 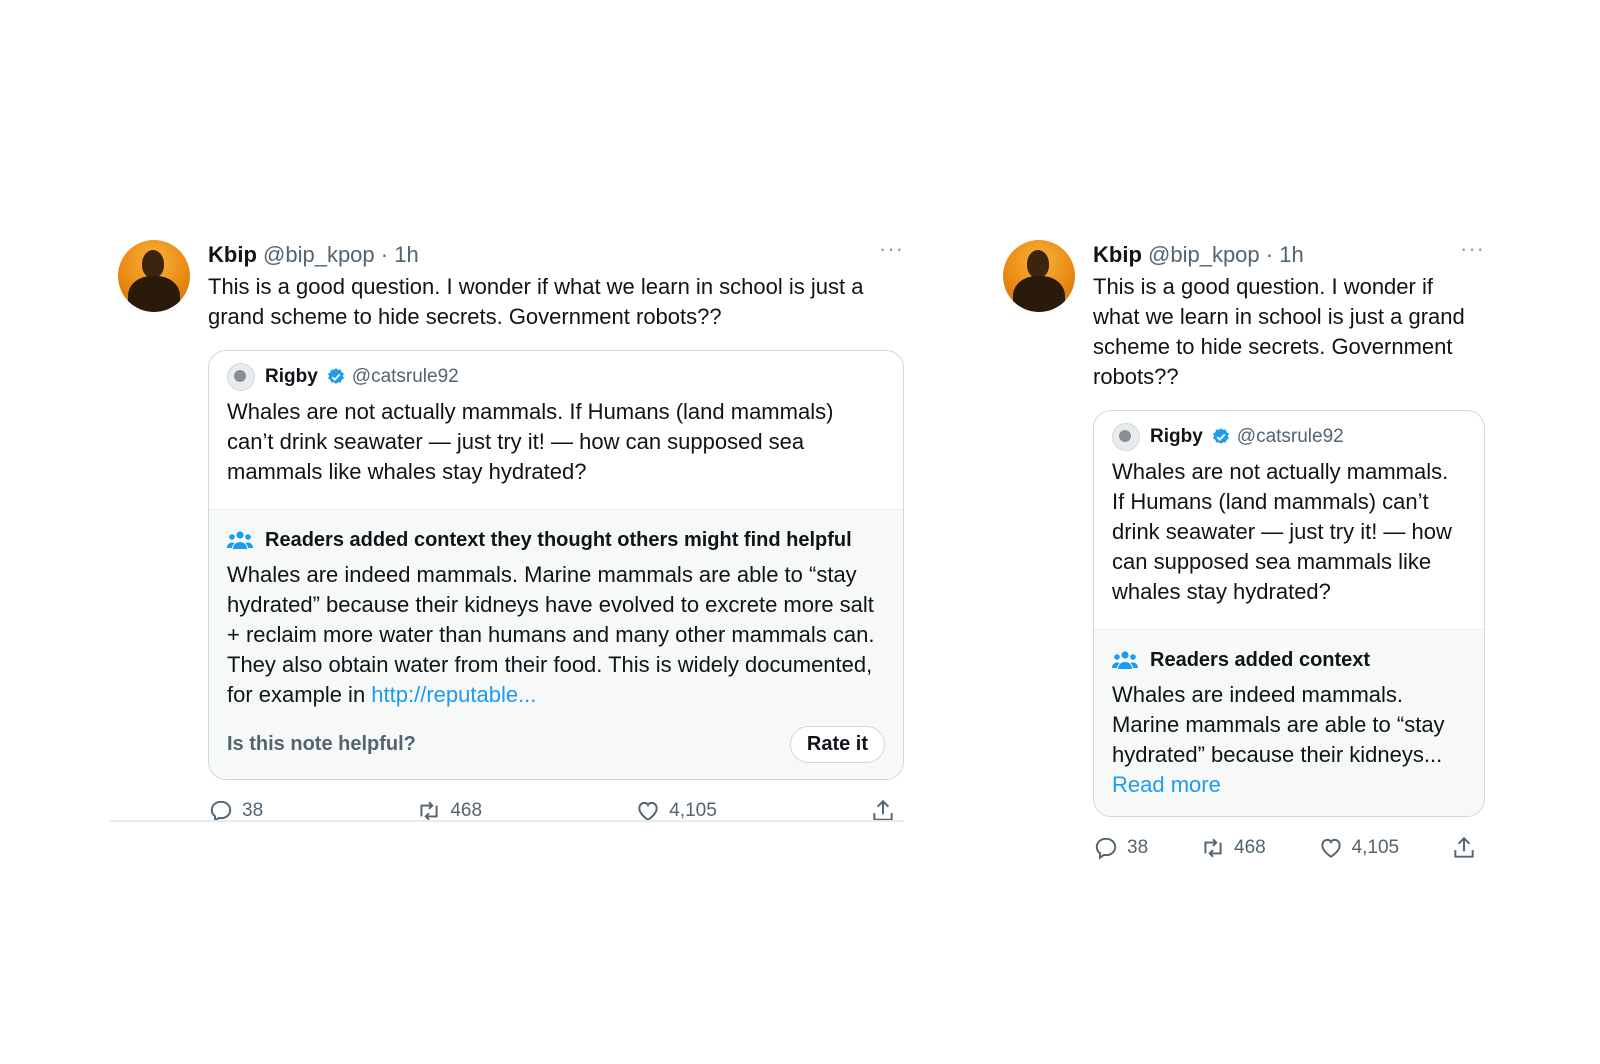 I want to click on context-heading: Readers added context, so click(x=1260, y=660).